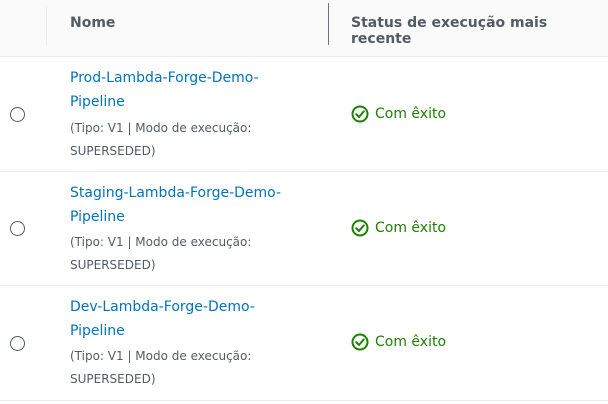 This screenshot has width=608, height=404. I want to click on pipeline-name-link: Prod-Lambda-Forge-Demo-Pipeline, so click(185, 90).